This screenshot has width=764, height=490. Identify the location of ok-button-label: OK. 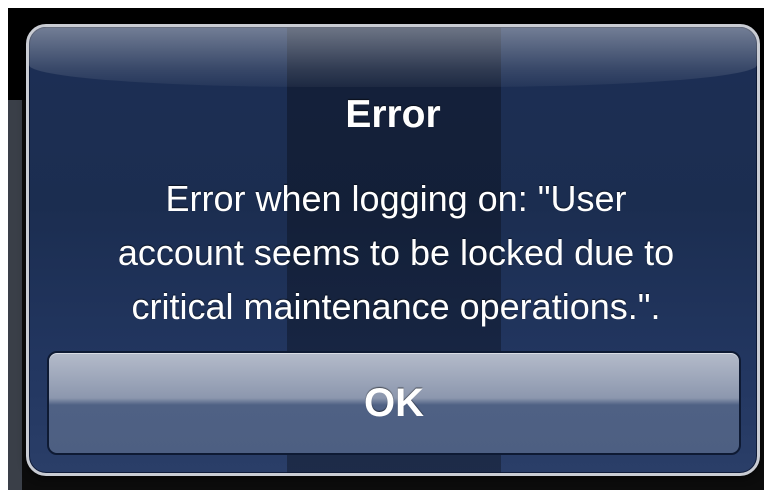
(394, 403).